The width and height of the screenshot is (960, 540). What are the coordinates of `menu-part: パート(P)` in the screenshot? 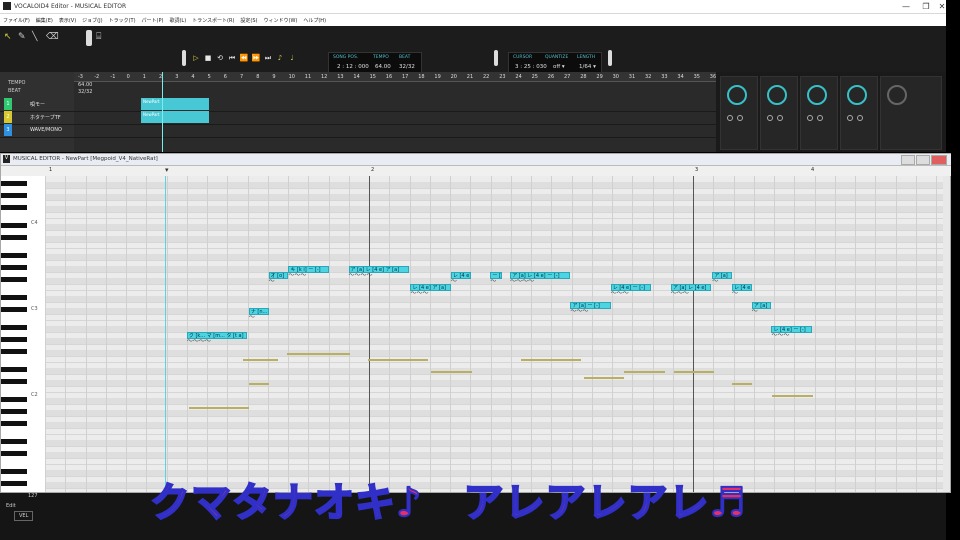 It's located at (153, 19).